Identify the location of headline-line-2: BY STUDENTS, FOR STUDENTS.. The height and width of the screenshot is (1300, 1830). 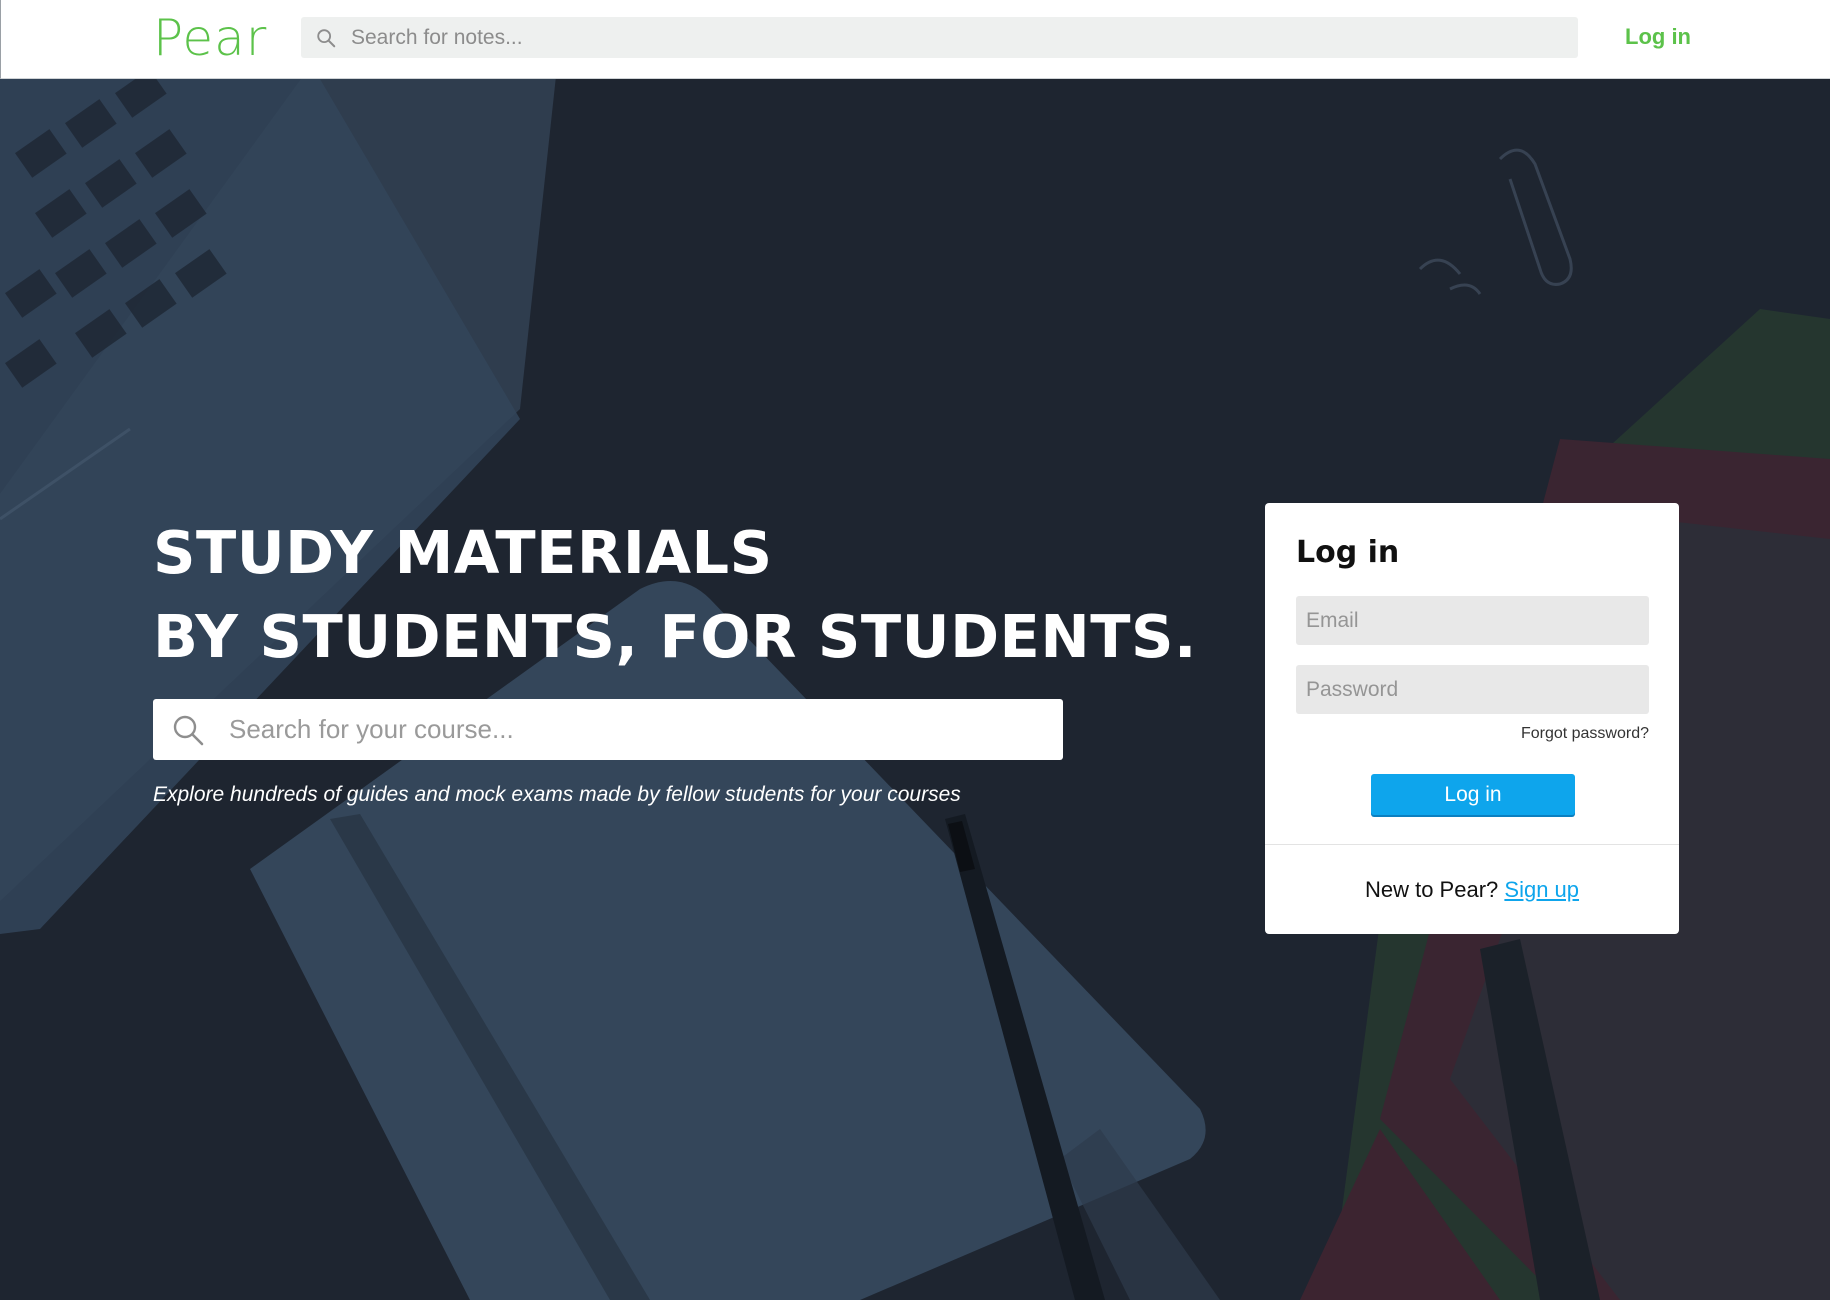
(675, 636).